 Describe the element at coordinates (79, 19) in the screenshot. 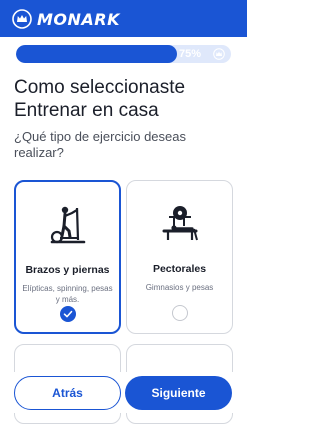

I see `brand-name: MONARK` at that location.